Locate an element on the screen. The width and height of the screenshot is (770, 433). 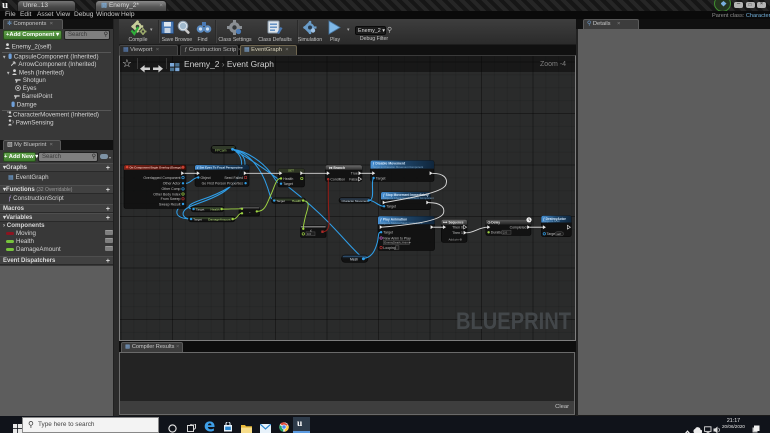
svg-text: ◷ Delay is located at coordinates (494, 223).